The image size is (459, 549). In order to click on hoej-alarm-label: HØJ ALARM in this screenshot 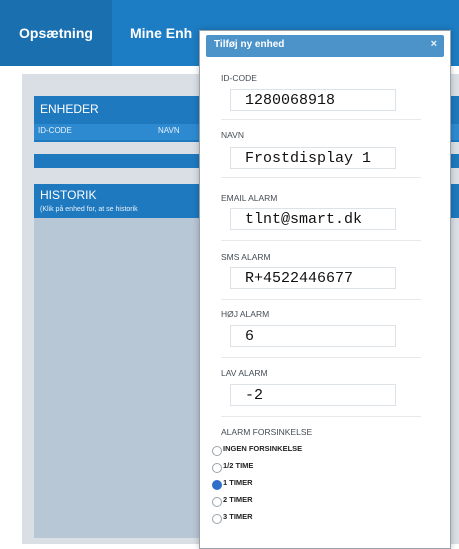, I will do `click(245, 314)`.